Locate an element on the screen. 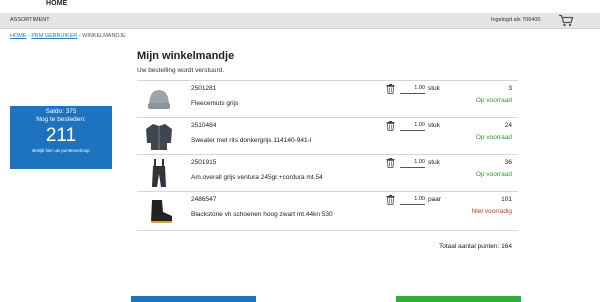  remaining-amount: 211 is located at coordinates (61, 135).